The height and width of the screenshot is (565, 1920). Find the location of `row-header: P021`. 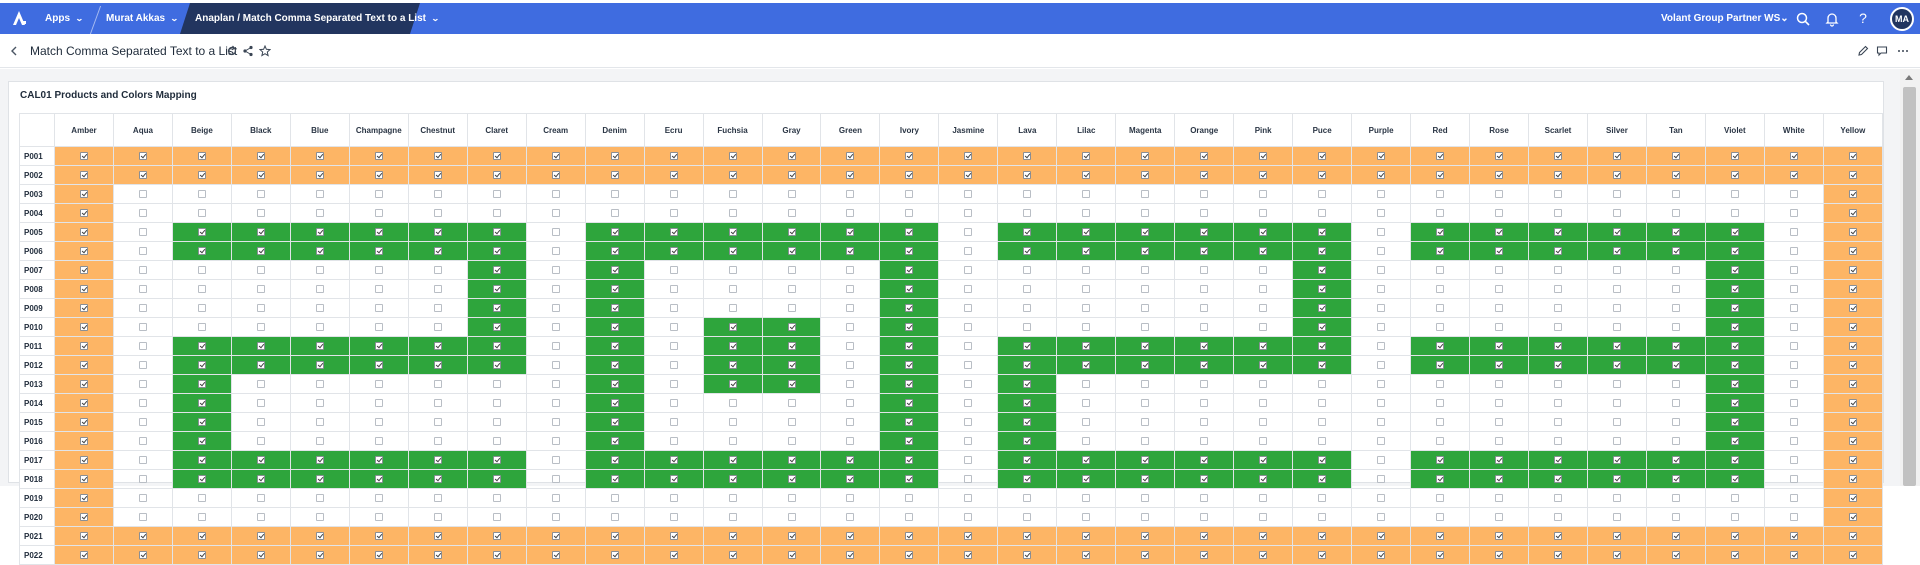

row-header: P021 is located at coordinates (37, 536).